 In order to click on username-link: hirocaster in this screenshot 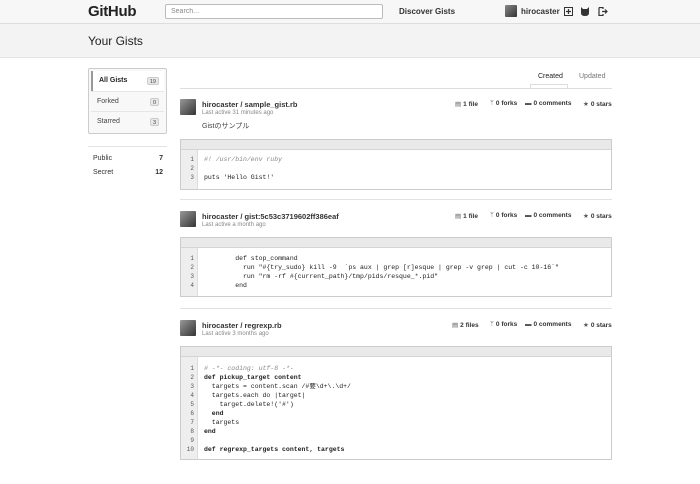, I will do `click(540, 11)`.